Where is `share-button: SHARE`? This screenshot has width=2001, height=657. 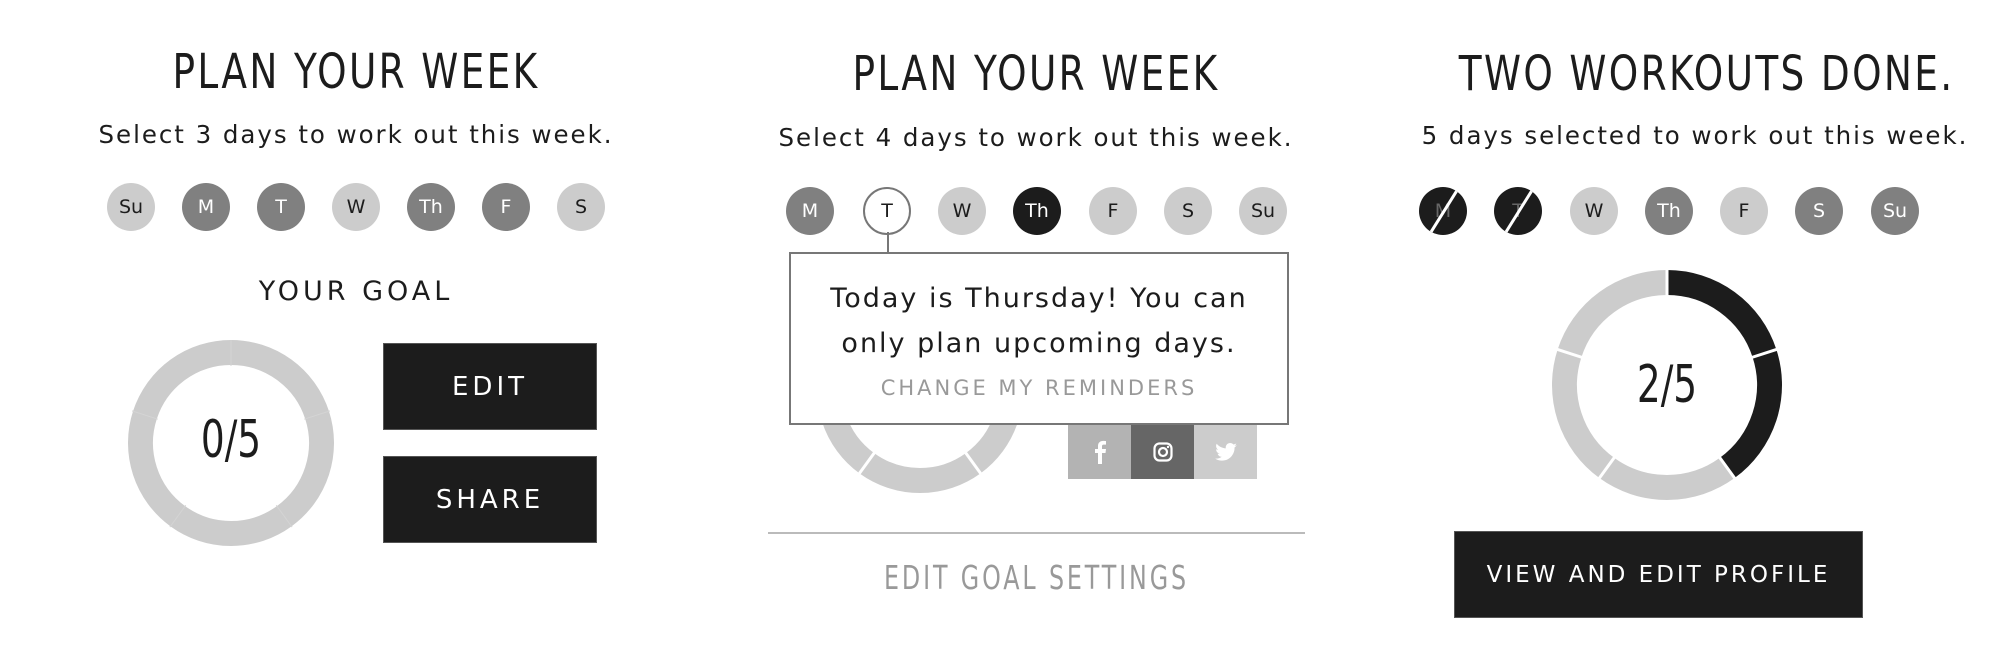
share-button: SHARE is located at coordinates (490, 499).